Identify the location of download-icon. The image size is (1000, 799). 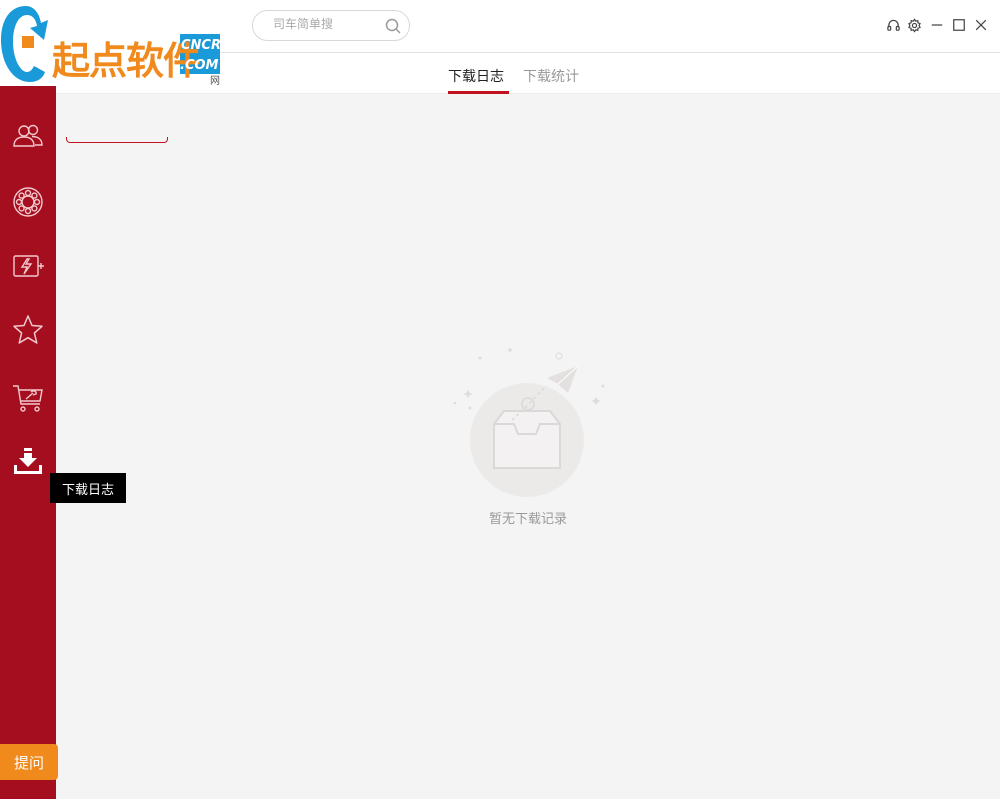
(28, 461).